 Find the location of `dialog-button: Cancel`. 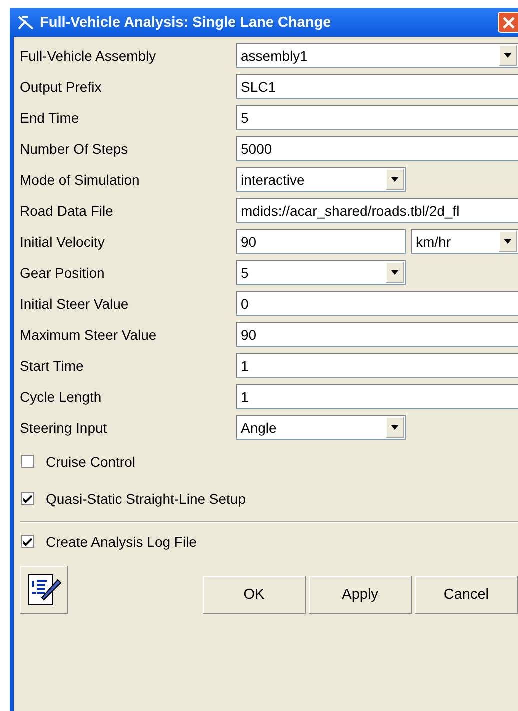

dialog-button: Cancel is located at coordinates (466, 595).